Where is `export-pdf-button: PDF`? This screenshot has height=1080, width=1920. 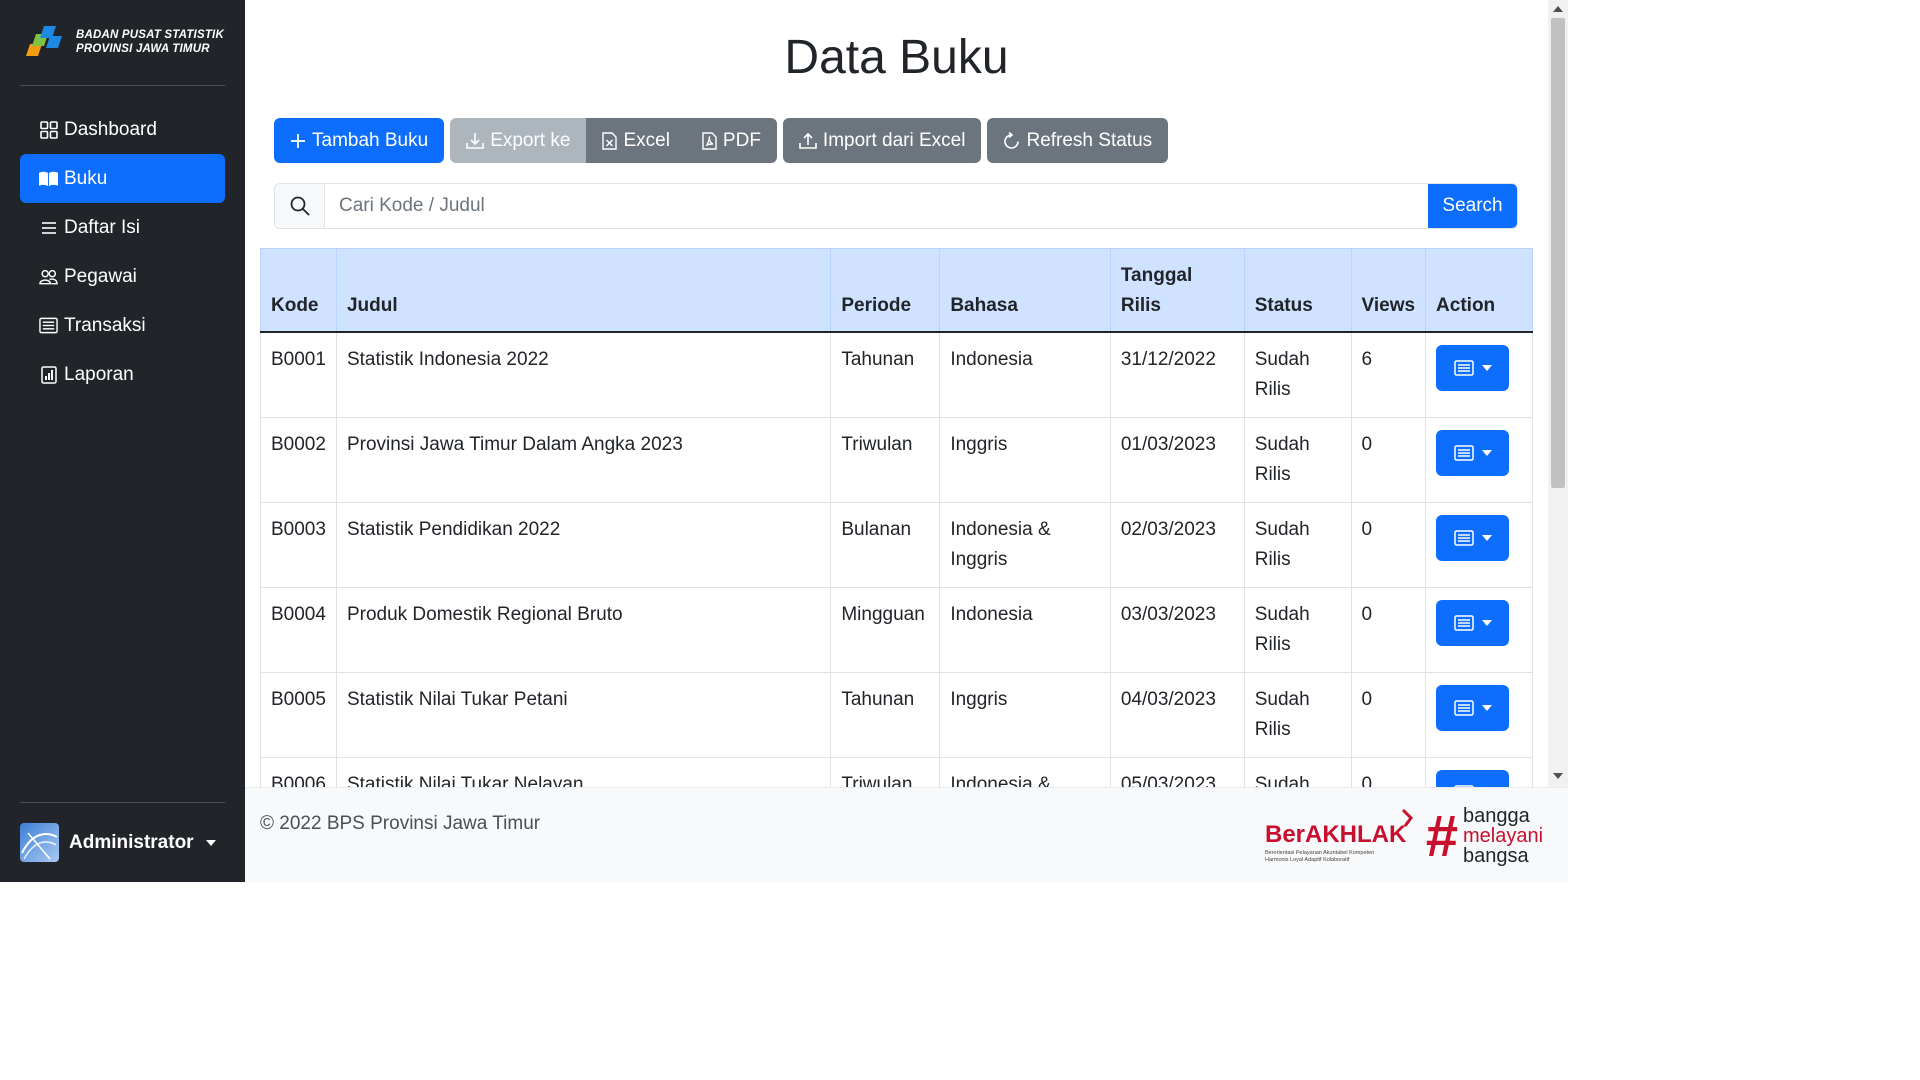 export-pdf-button: PDF is located at coordinates (731, 140).